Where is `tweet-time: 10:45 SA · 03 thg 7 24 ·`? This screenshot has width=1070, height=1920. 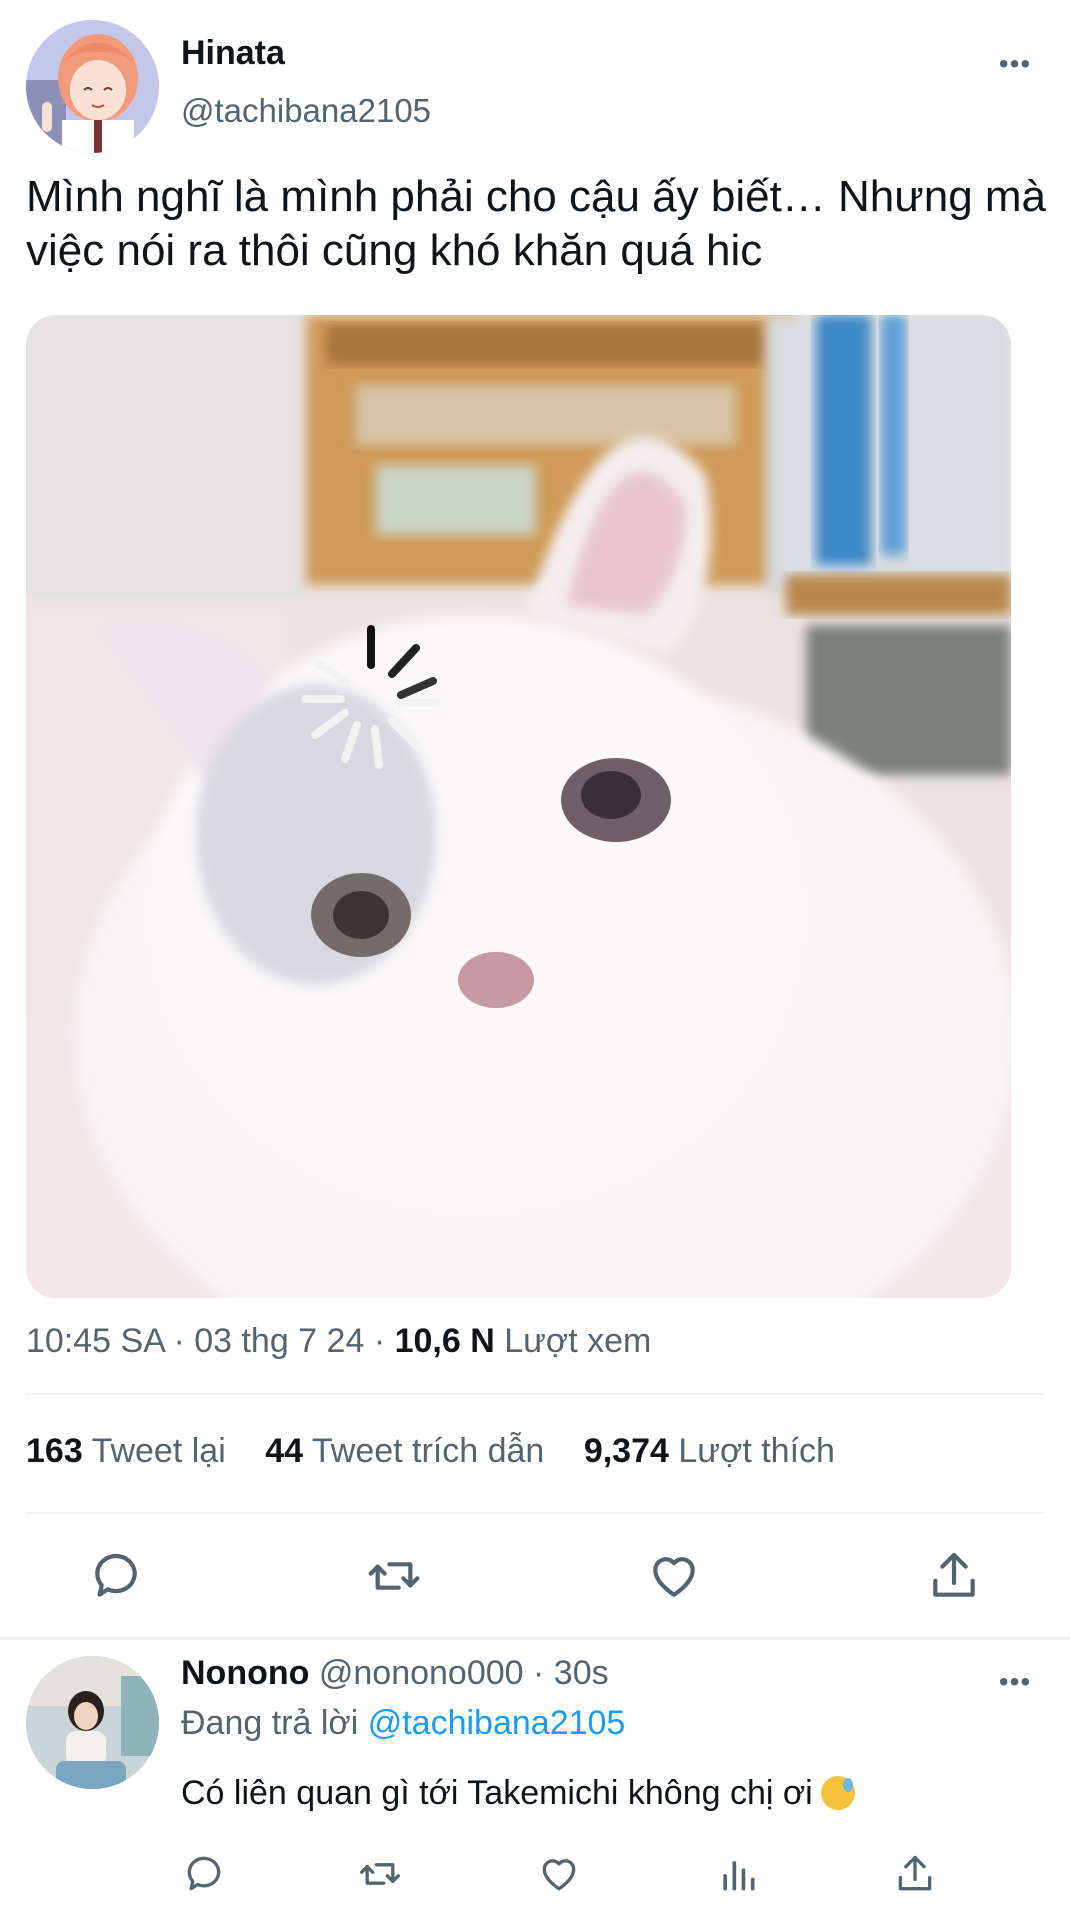
tweet-time: 10:45 SA · 03 thg 7 24 · is located at coordinates (205, 1341).